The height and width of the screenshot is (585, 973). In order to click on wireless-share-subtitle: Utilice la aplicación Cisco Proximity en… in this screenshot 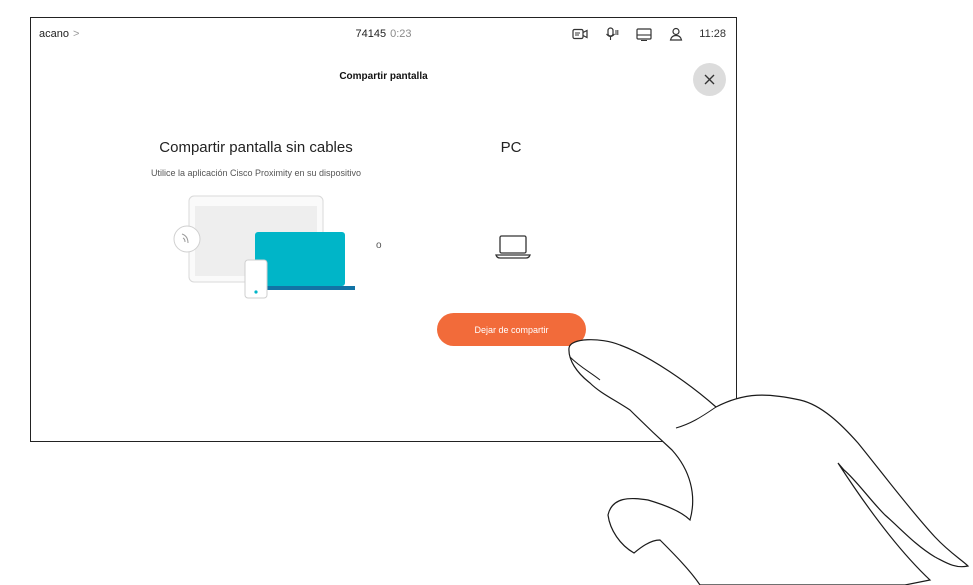, I will do `click(256, 173)`.